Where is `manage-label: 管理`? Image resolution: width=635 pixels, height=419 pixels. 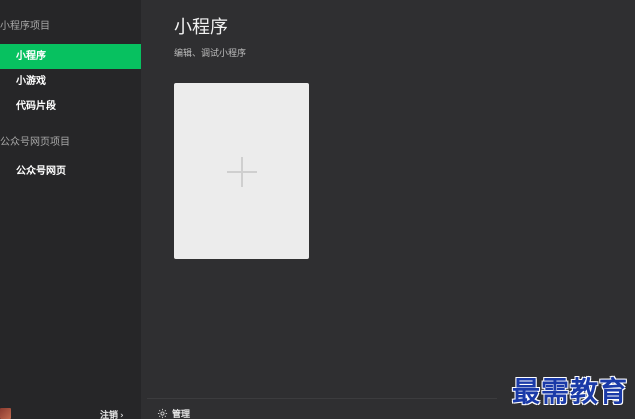
manage-label: 管理 is located at coordinates (181, 414).